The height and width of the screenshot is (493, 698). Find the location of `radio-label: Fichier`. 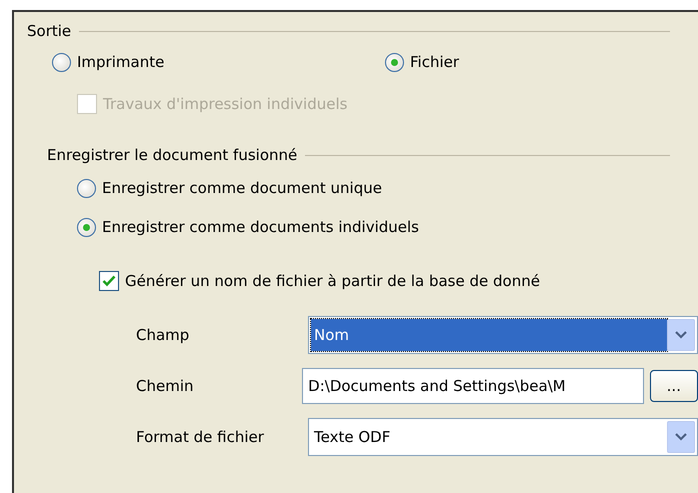

radio-label: Fichier is located at coordinates (435, 62).